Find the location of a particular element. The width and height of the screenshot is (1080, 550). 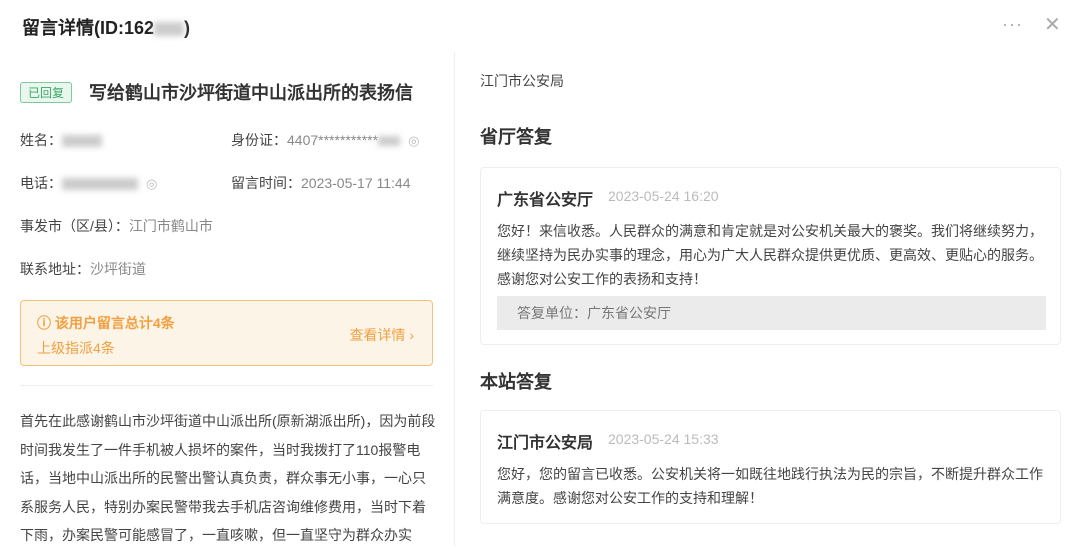

title-end: ) is located at coordinates (187, 28).